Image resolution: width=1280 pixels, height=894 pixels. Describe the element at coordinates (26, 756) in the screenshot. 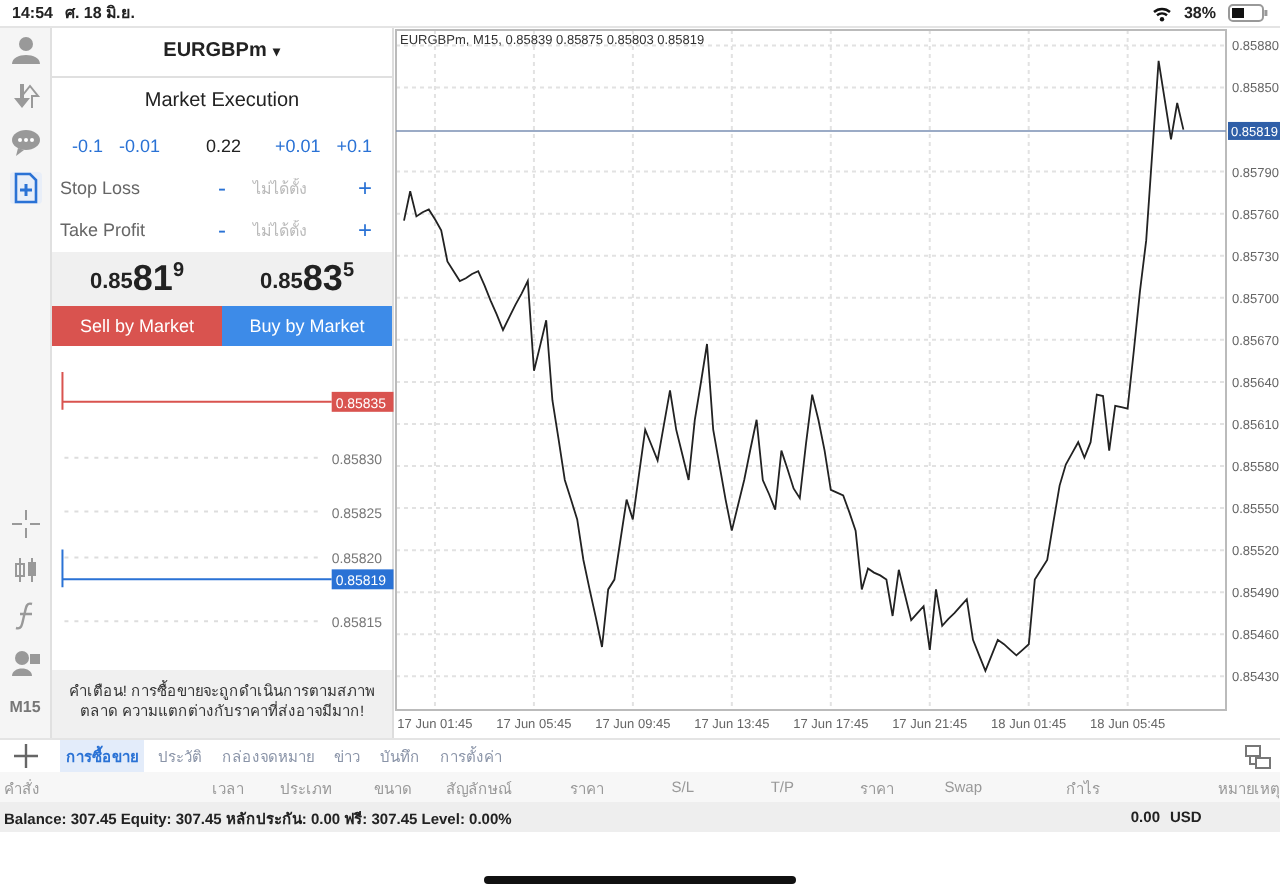

I see `plus-icon` at that location.